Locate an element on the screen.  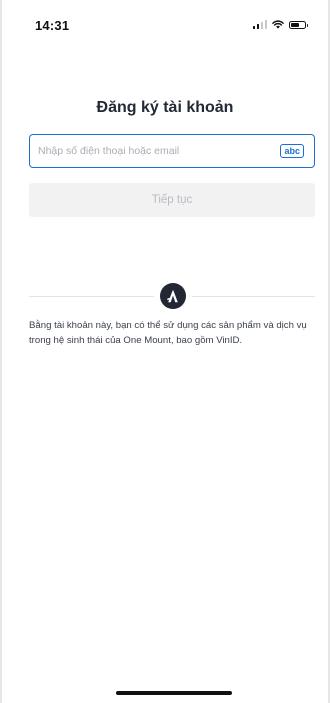
wifi-icon is located at coordinates (278, 24).